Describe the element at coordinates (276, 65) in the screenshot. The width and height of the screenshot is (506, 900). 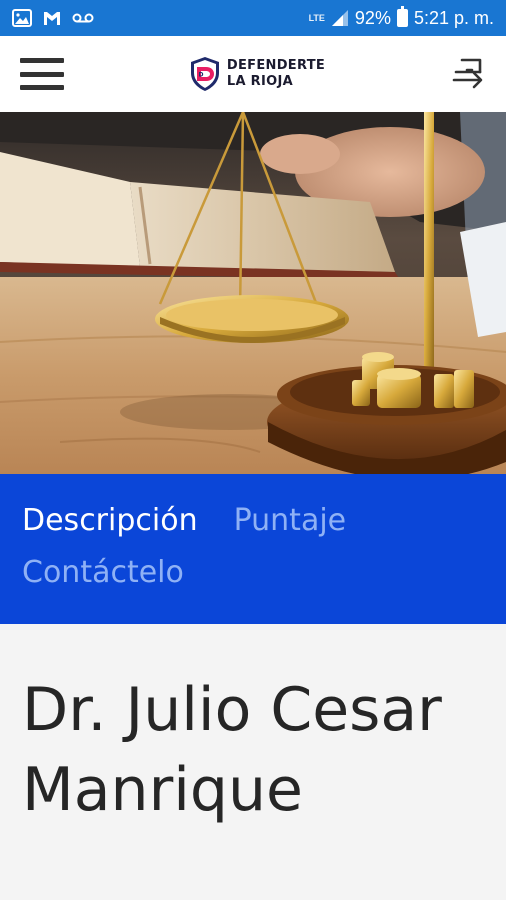
I see `logo-line-1: DEFENDERTE` at that location.